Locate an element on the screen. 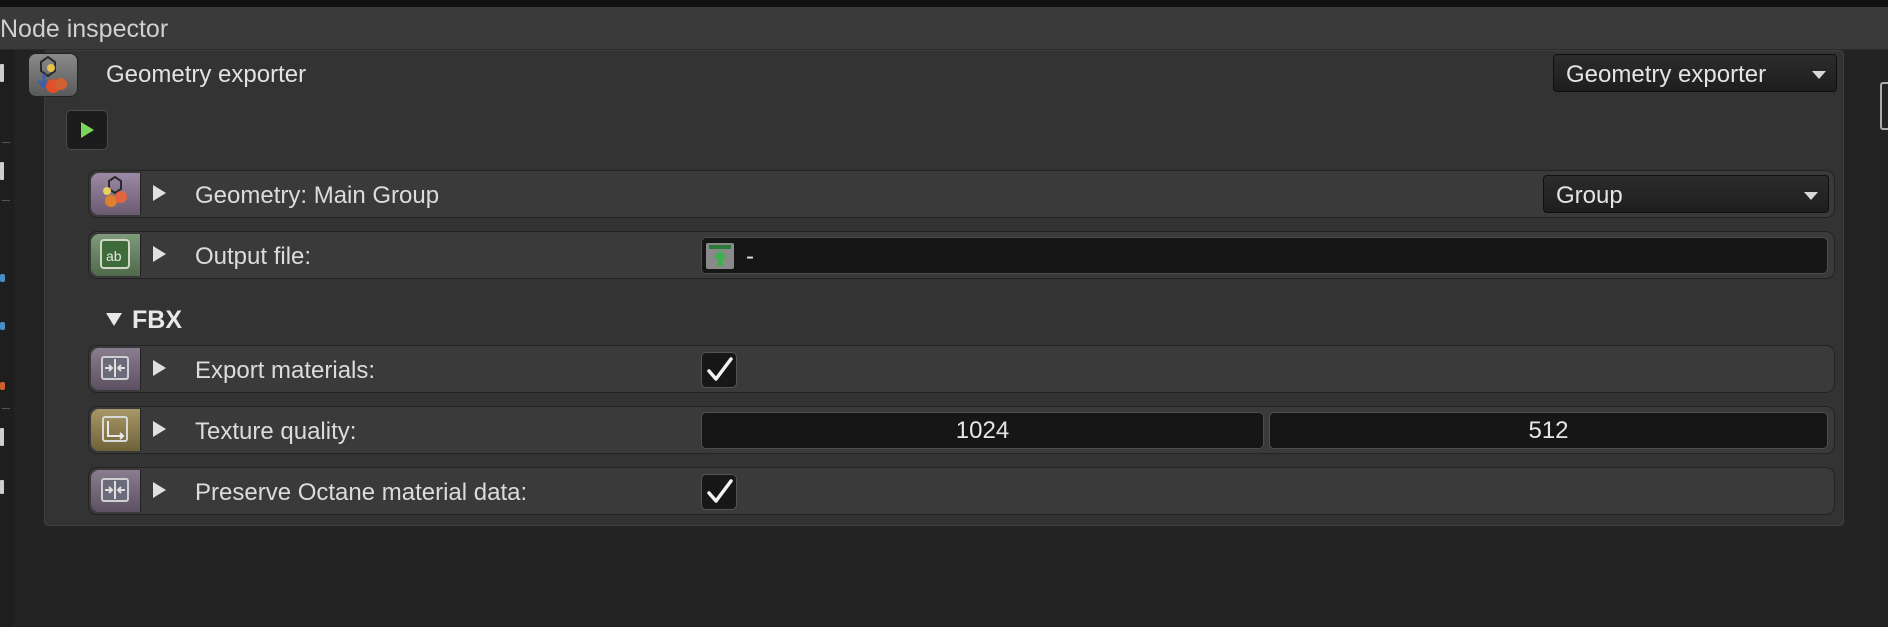 The height and width of the screenshot is (627, 1888). output-file-path-value: - is located at coordinates (750, 256).